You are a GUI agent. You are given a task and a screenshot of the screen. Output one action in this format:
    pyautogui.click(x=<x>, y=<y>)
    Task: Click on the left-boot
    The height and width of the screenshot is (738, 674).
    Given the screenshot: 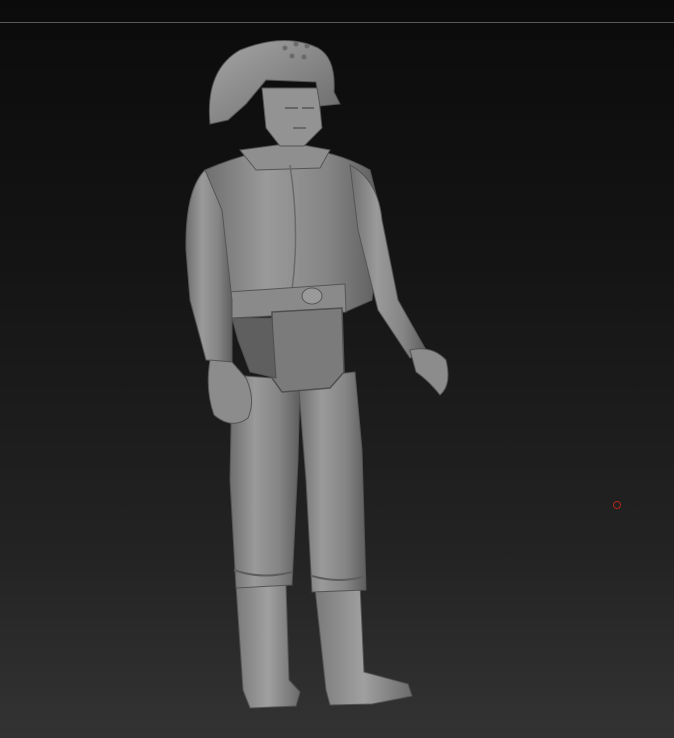 What is the action you would take?
    pyautogui.click(x=268, y=646)
    